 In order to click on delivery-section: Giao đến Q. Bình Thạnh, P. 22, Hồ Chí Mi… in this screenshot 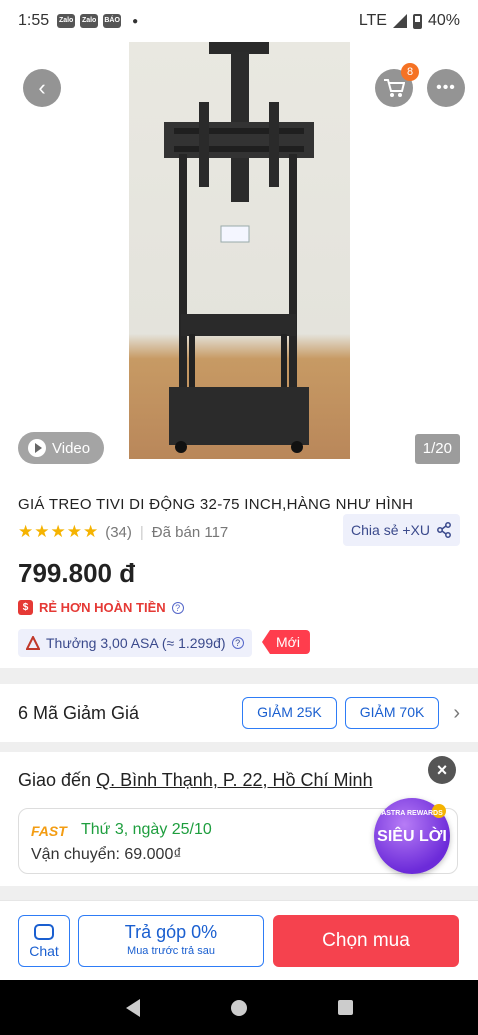, I will do `click(239, 819)`.